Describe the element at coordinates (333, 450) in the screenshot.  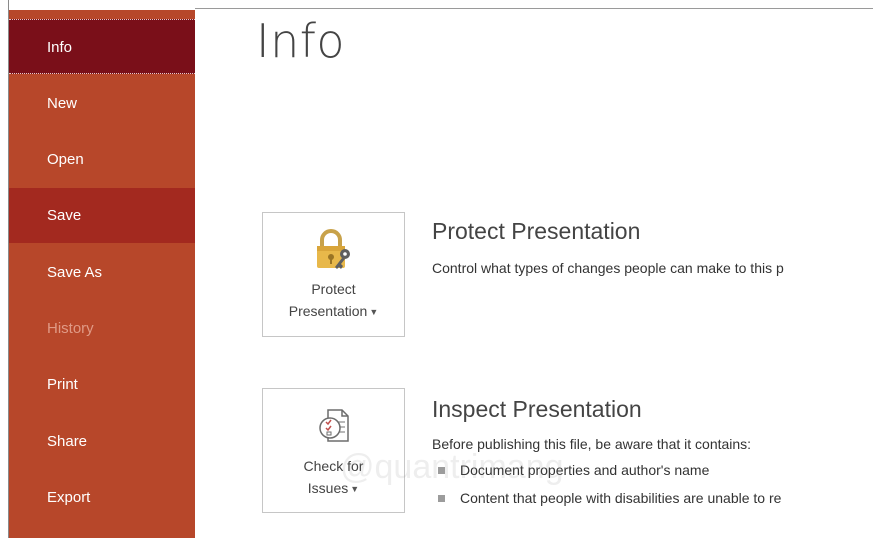
I see `check-for-issues-button: Check for Issues ▼` at that location.